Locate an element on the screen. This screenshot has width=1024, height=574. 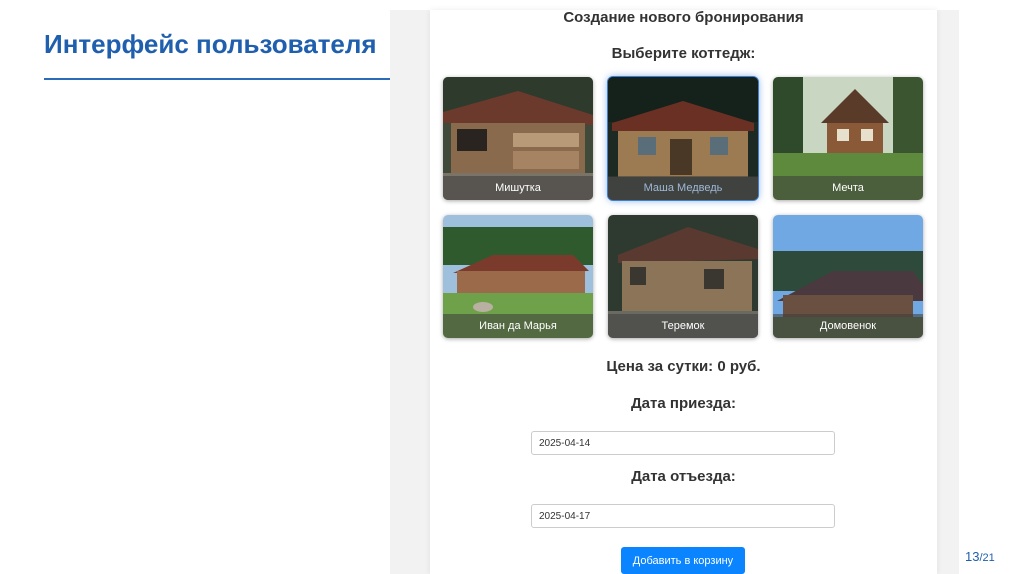
cottage-card-mishutka: Мишутка is located at coordinates (518, 138).